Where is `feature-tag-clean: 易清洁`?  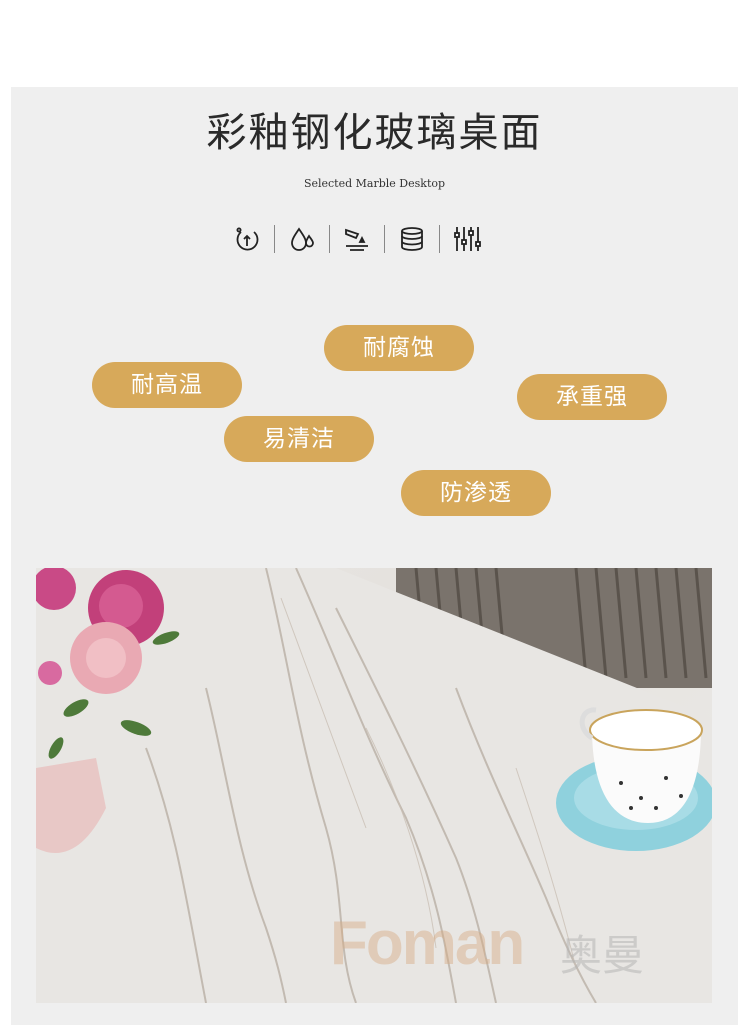 feature-tag-clean: 易清洁 is located at coordinates (299, 439).